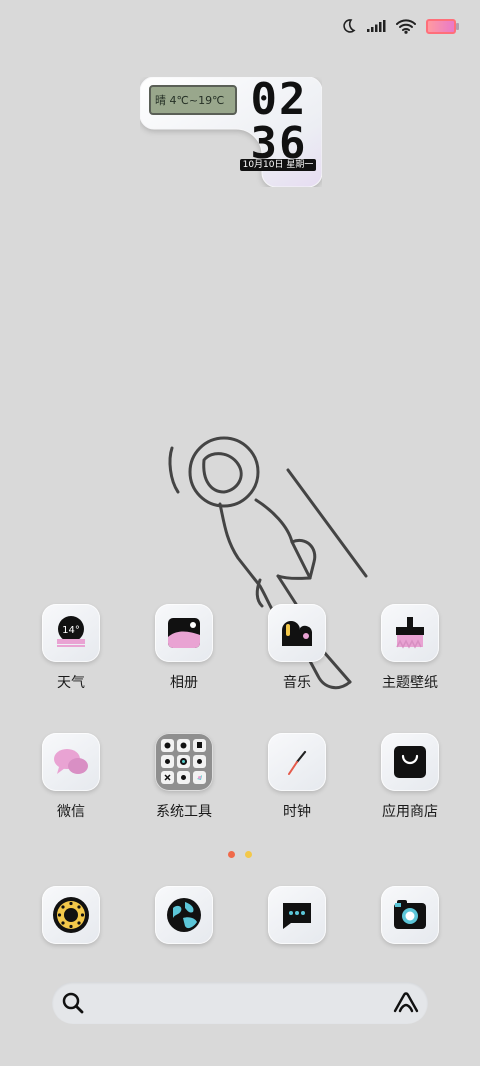 The width and height of the screenshot is (480, 1066). I want to click on camera-icon, so click(410, 915).